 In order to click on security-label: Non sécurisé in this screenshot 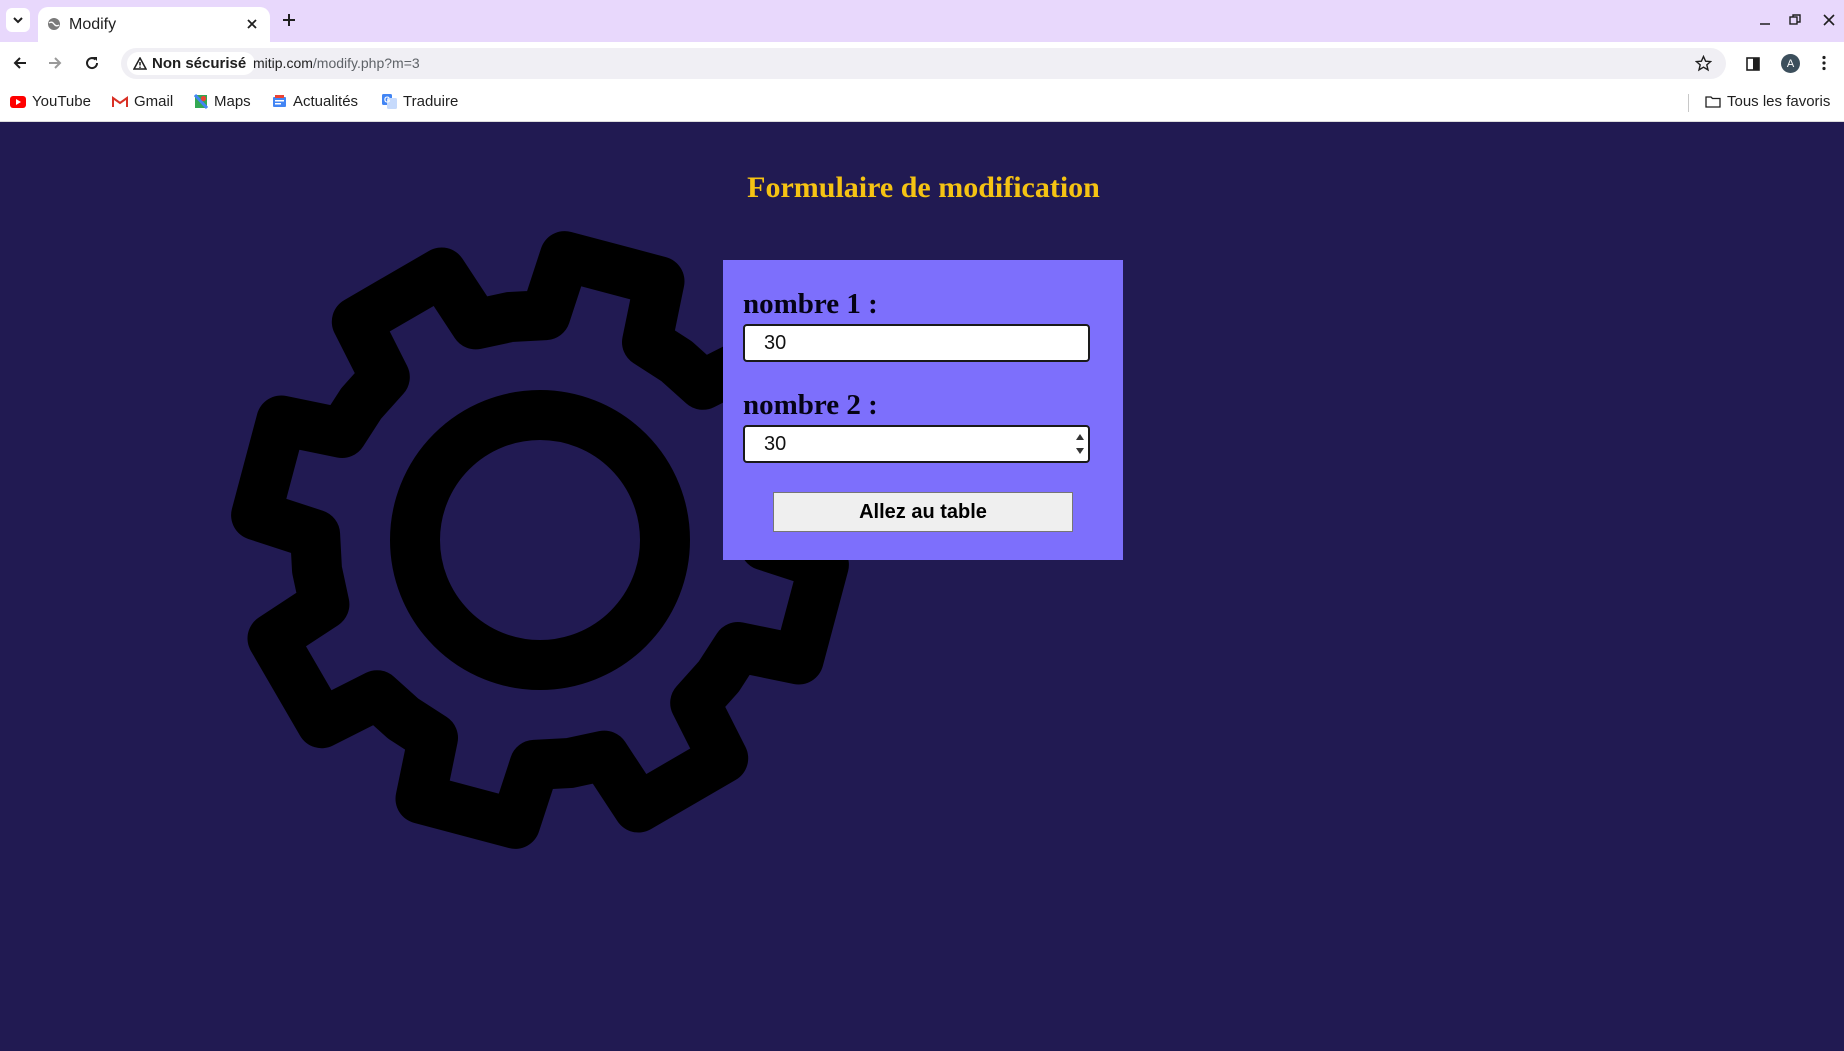, I will do `click(199, 63)`.